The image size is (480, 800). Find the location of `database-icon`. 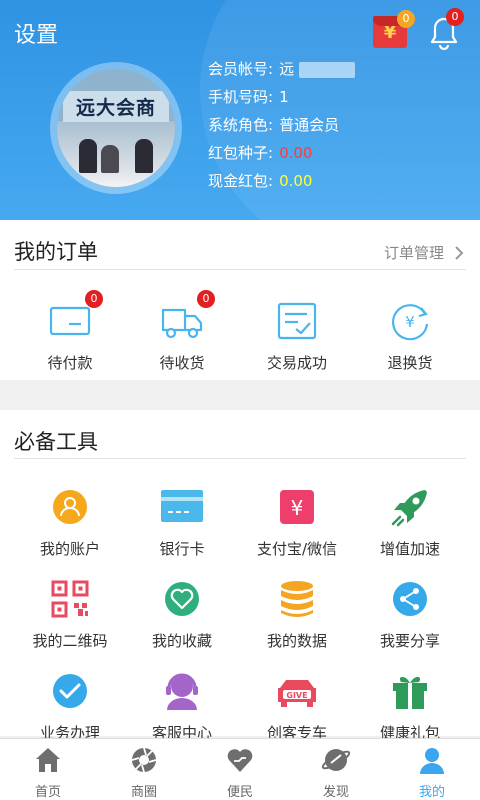

database-icon is located at coordinates (297, 599).